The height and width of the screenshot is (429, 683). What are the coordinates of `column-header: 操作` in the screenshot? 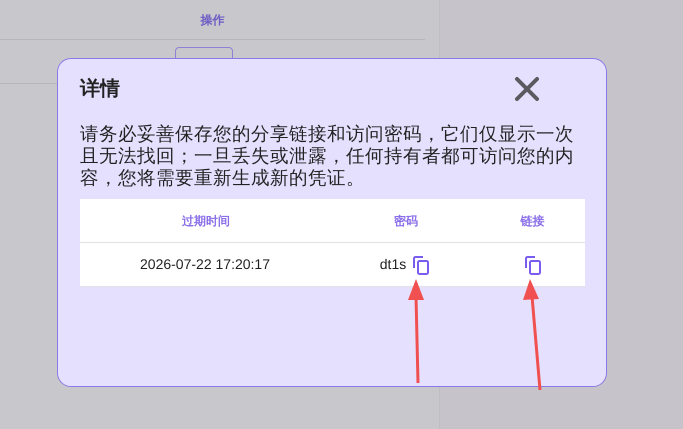 It's located at (212, 20).